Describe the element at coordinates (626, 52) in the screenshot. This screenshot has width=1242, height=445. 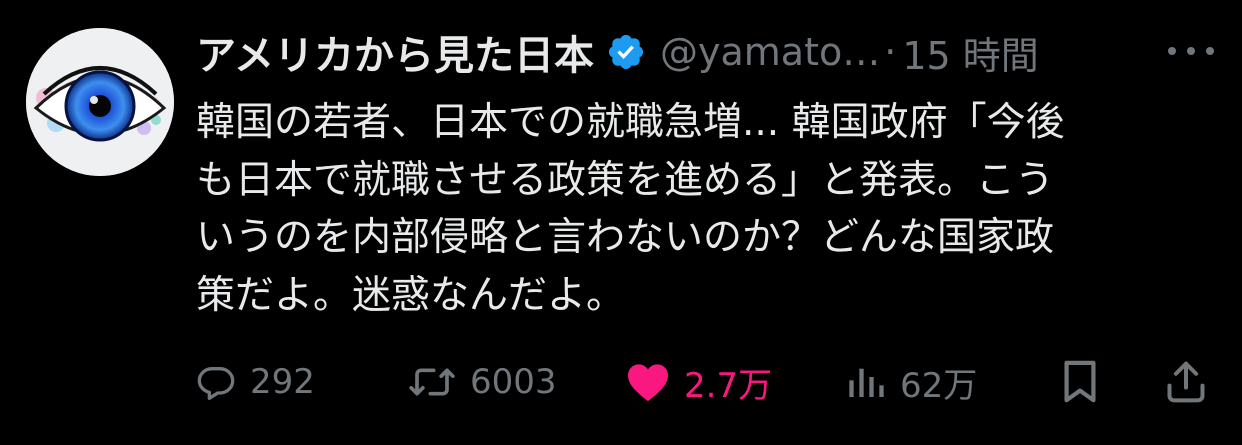
I see `verified-badge-icon` at that location.